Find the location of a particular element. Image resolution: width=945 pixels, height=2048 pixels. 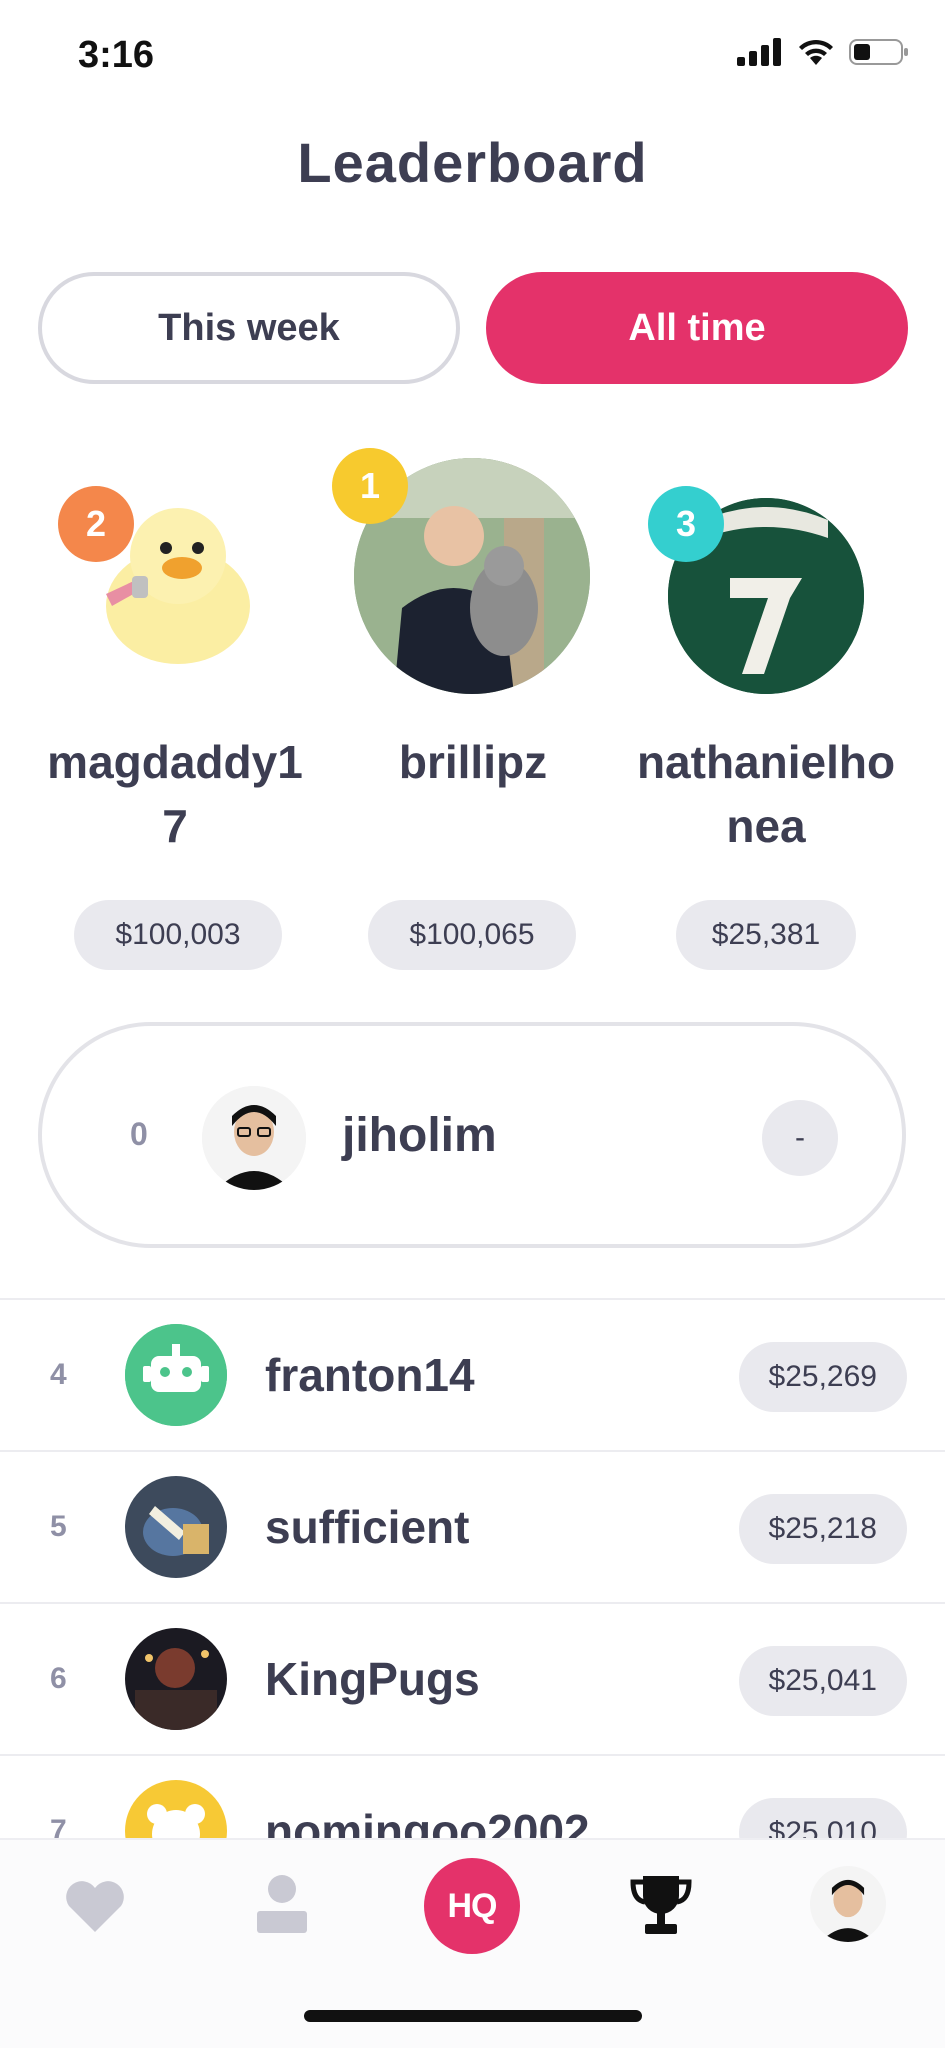

score-pill: $25,381 is located at coordinates (766, 935).